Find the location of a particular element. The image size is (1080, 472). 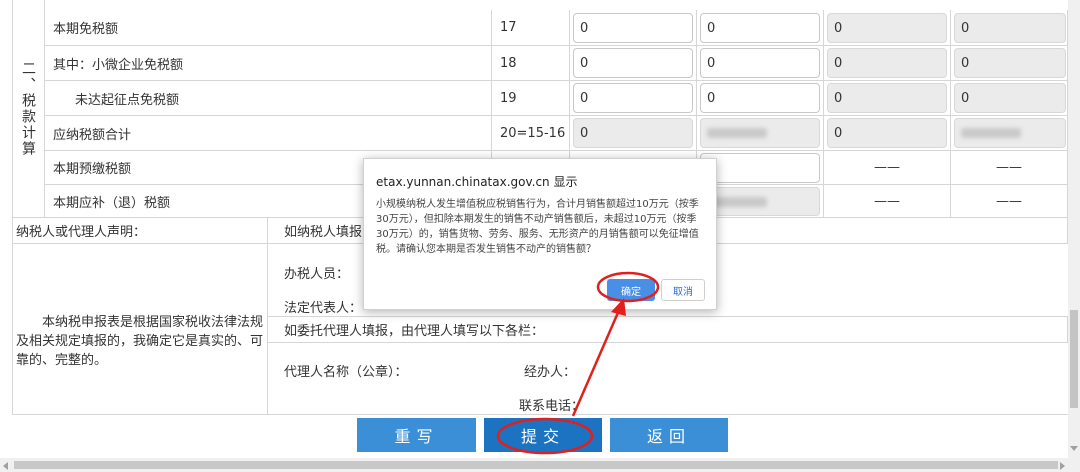

agent-handler-label: 经办人： is located at coordinates (550, 372).